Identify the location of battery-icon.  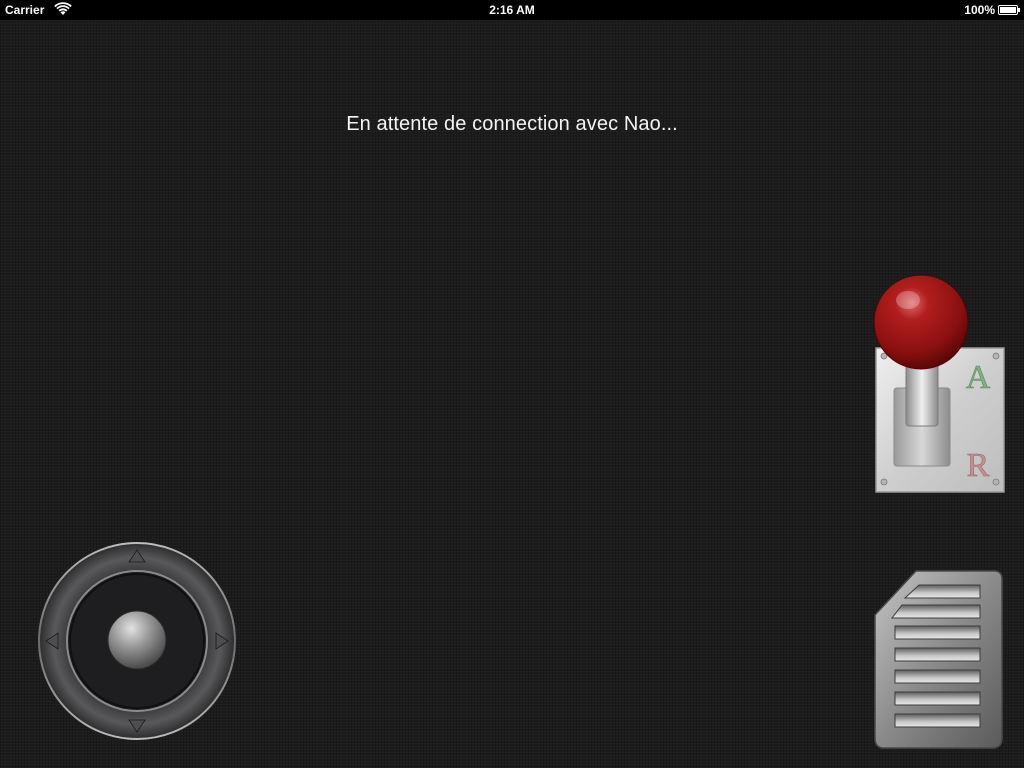
(1009, 10).